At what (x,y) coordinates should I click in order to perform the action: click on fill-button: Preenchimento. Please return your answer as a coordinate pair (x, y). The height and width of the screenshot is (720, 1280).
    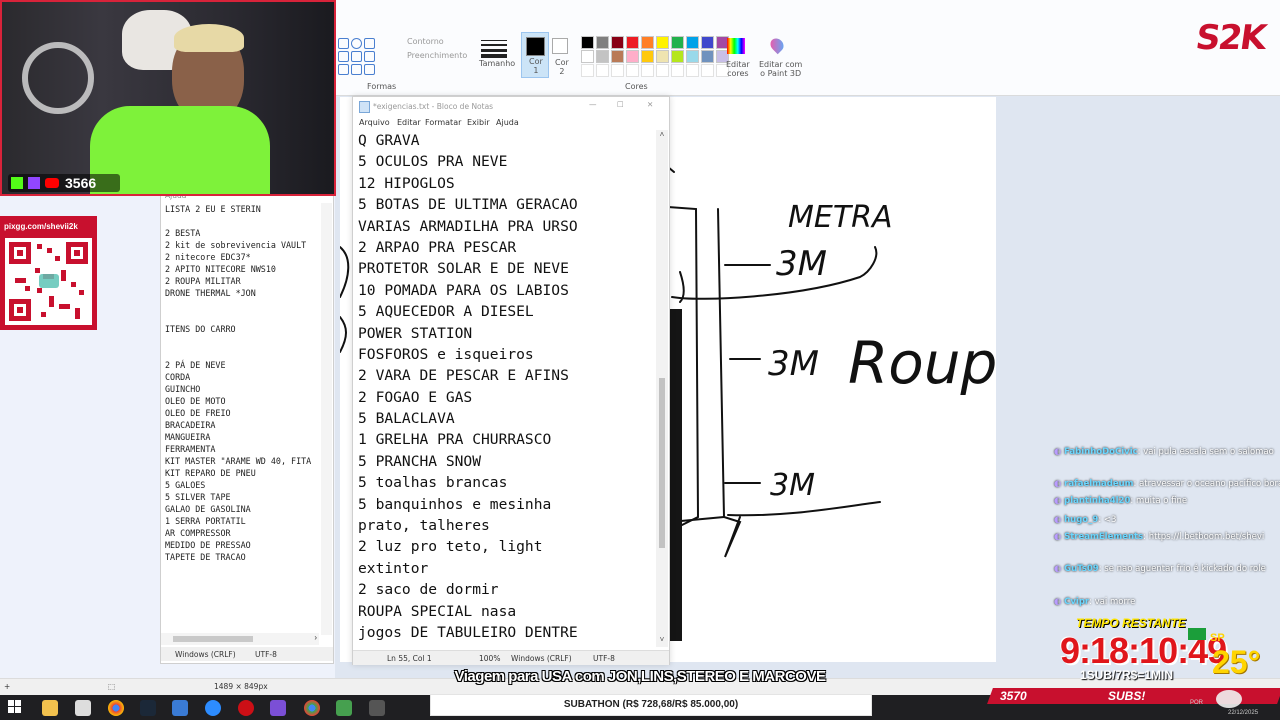
    Looking at the image, I should click on (437, 55).